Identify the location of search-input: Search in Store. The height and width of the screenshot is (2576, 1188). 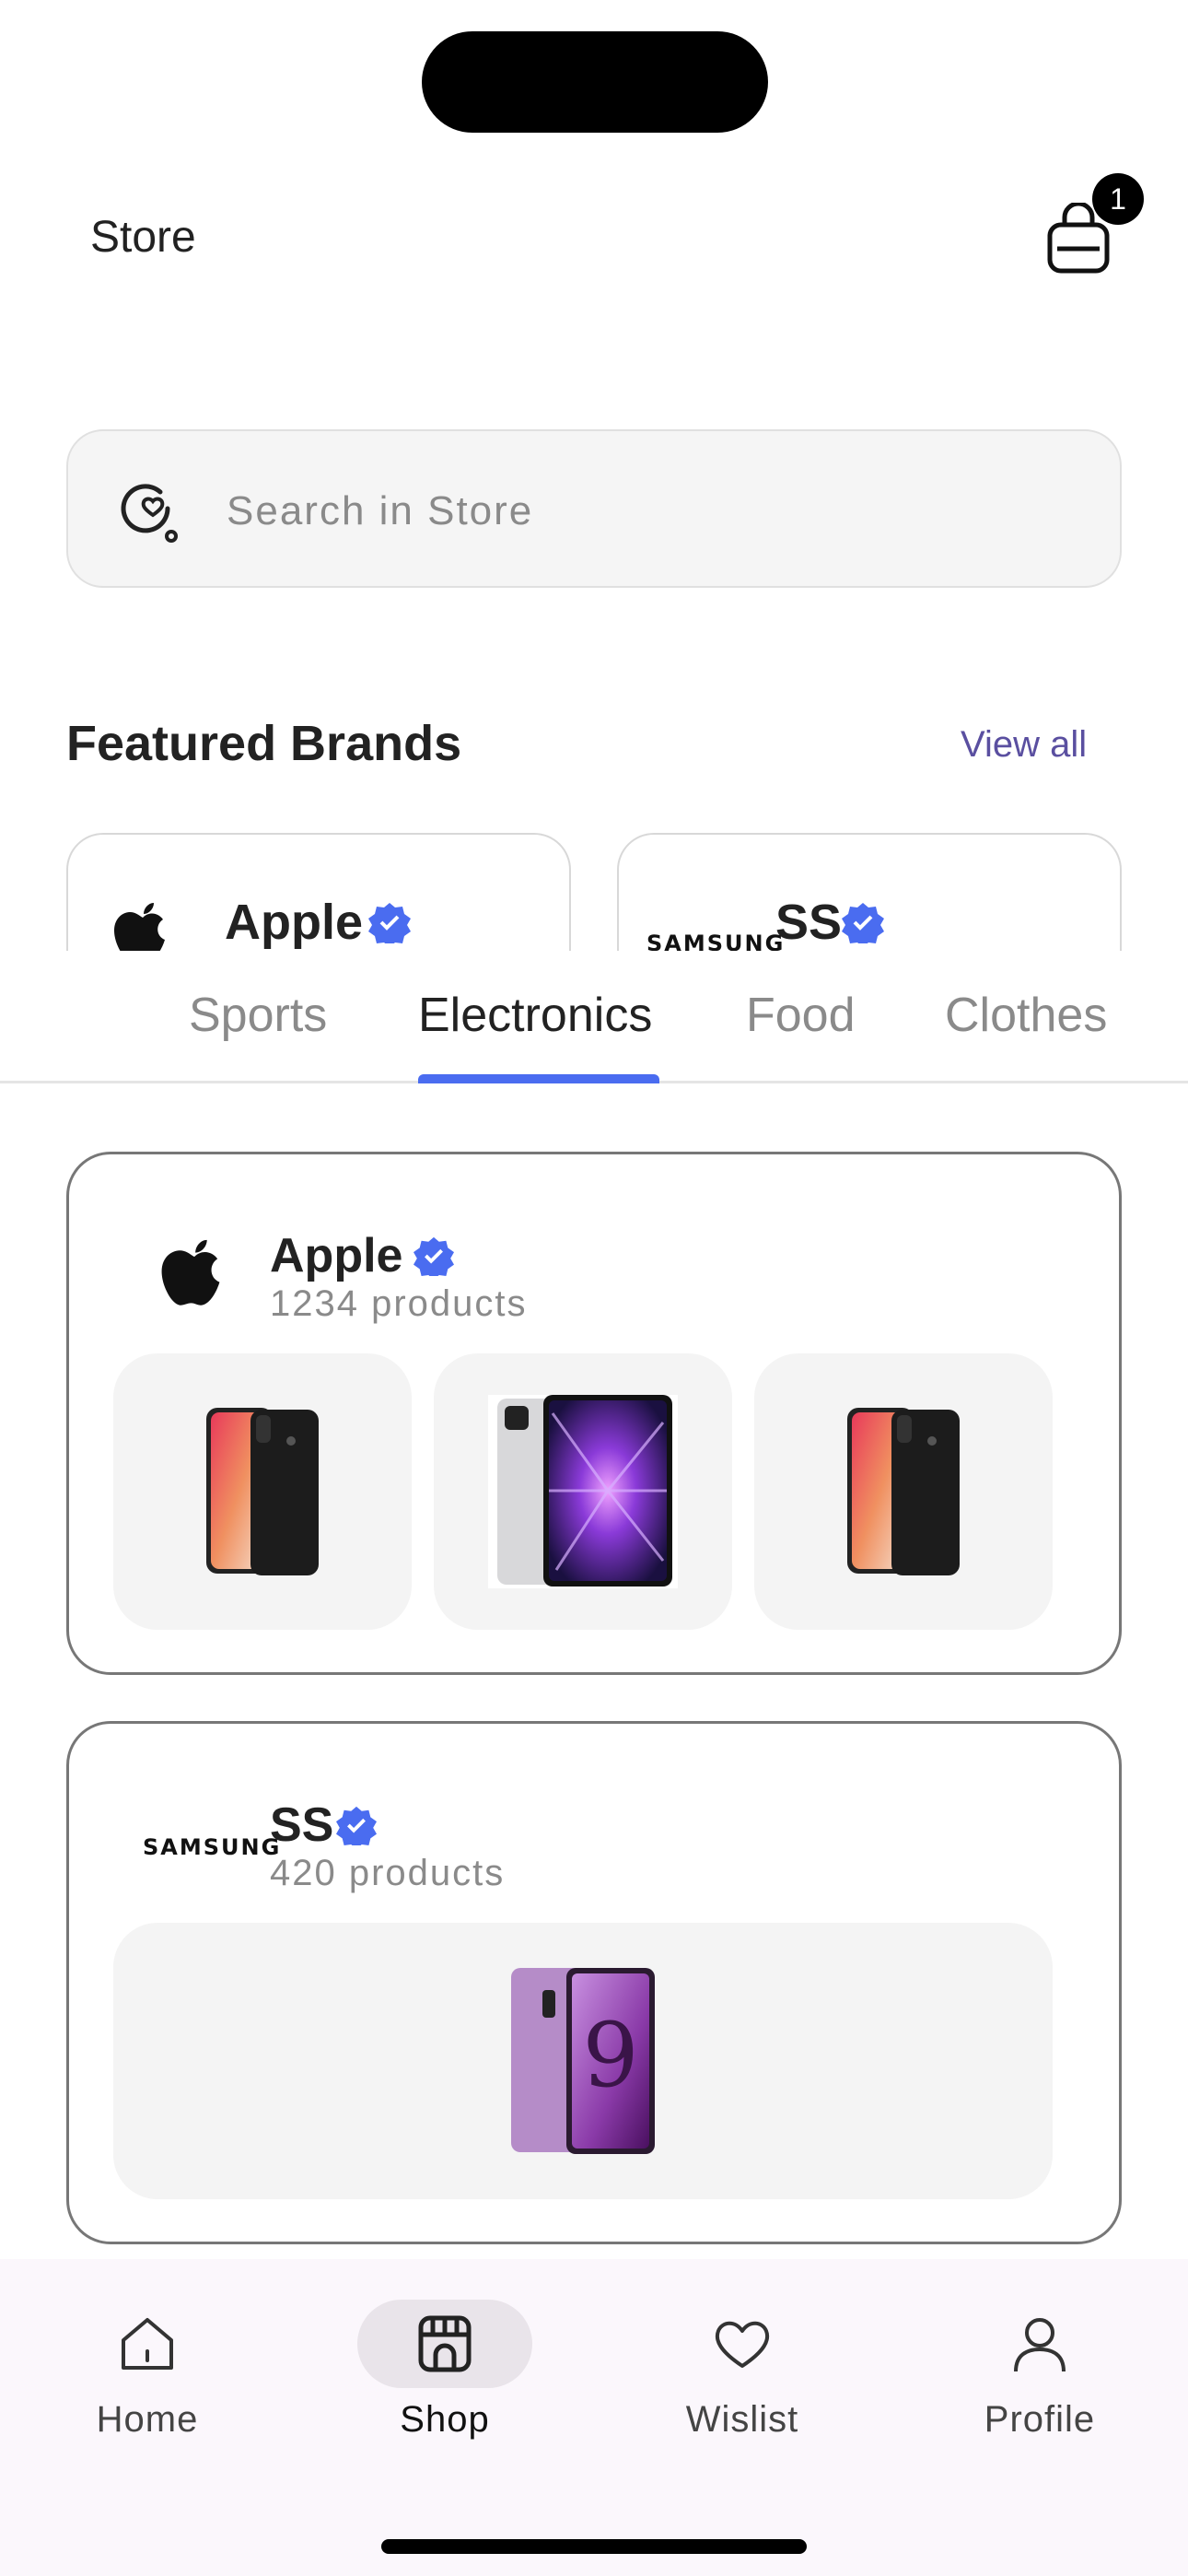
(594, 508).